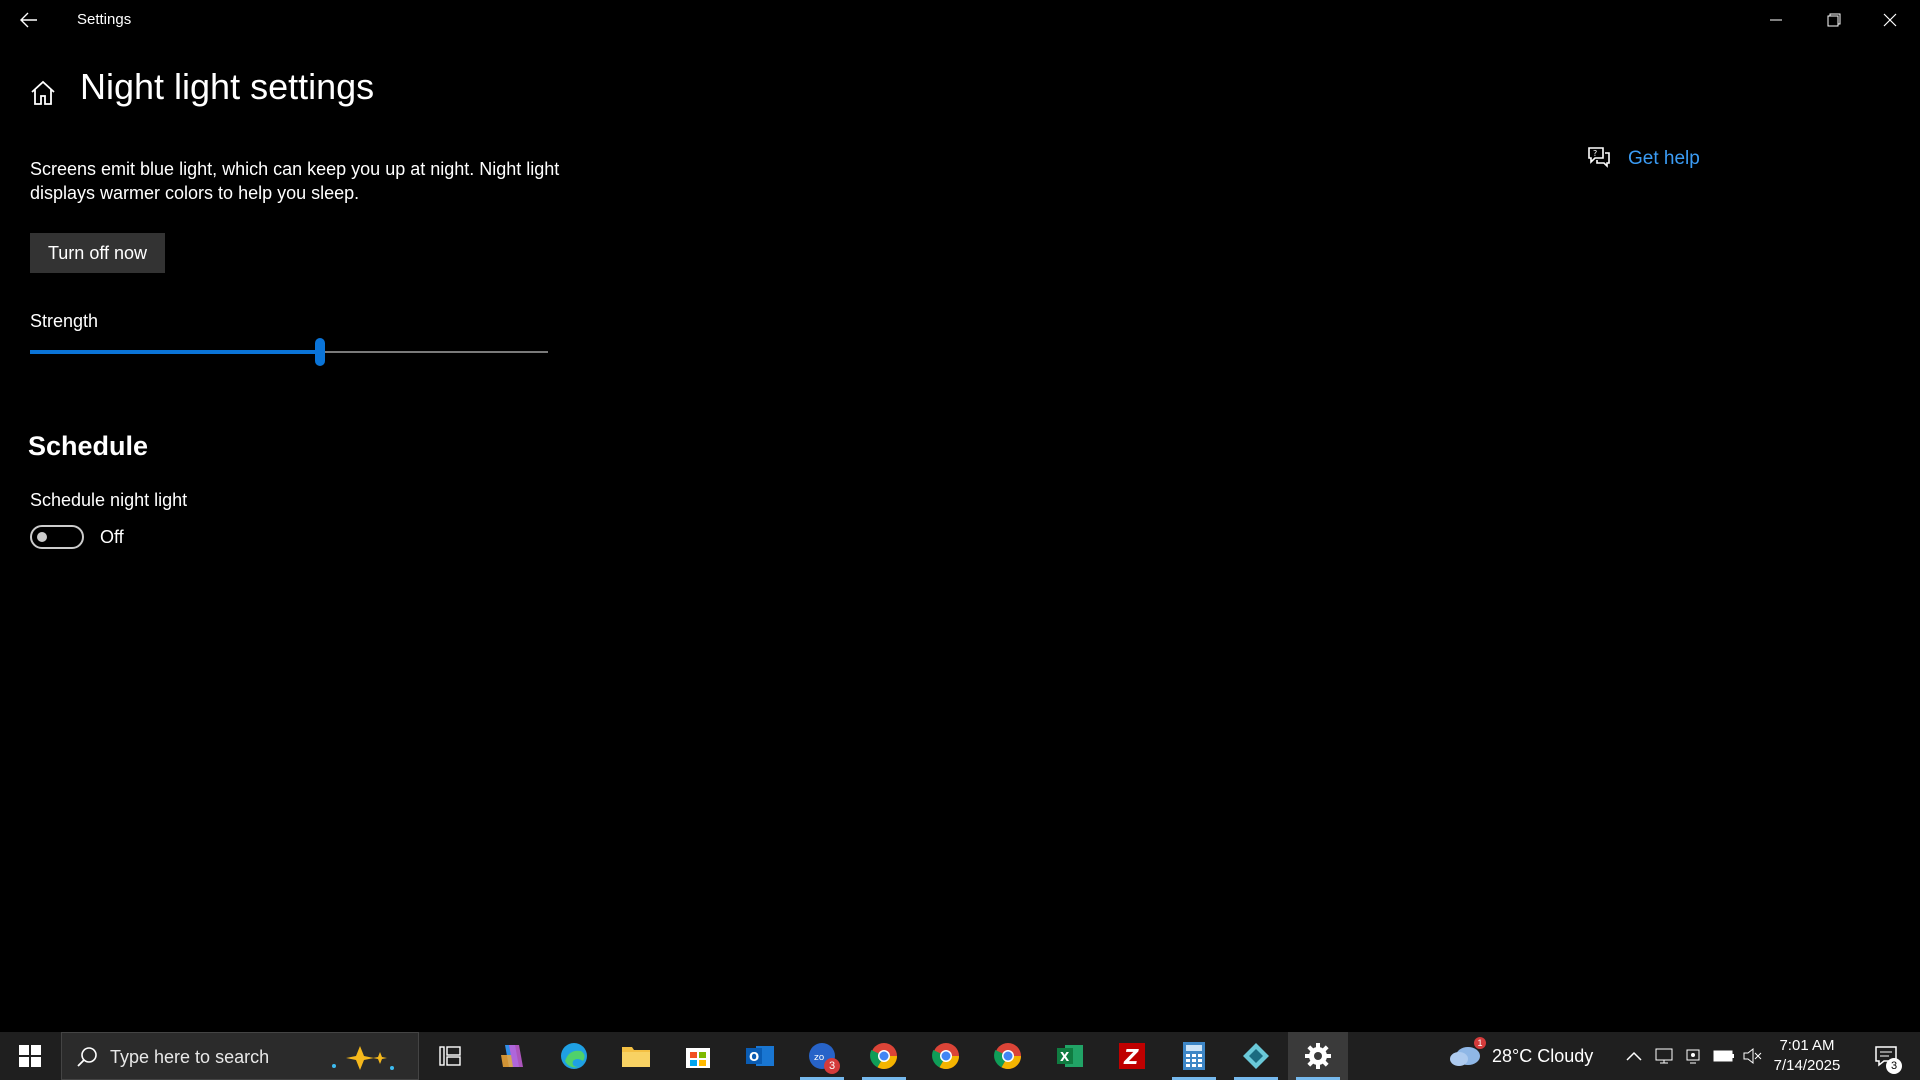 The height and width of the screenshot is (1080, 1920). What do you see at coordinates (1065, 1057) in the screenshot?
I see `svg-text: X` at bounding box center [1065, 1057].